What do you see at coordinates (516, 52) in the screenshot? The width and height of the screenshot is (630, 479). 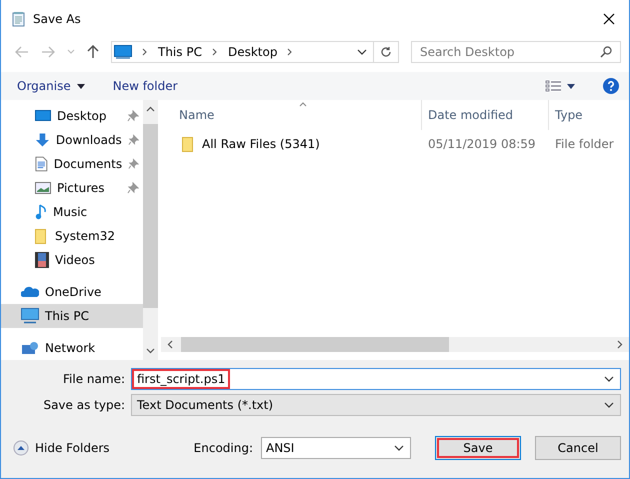 I see `search-field: Search Desktop` at bounding box center [516, 52].